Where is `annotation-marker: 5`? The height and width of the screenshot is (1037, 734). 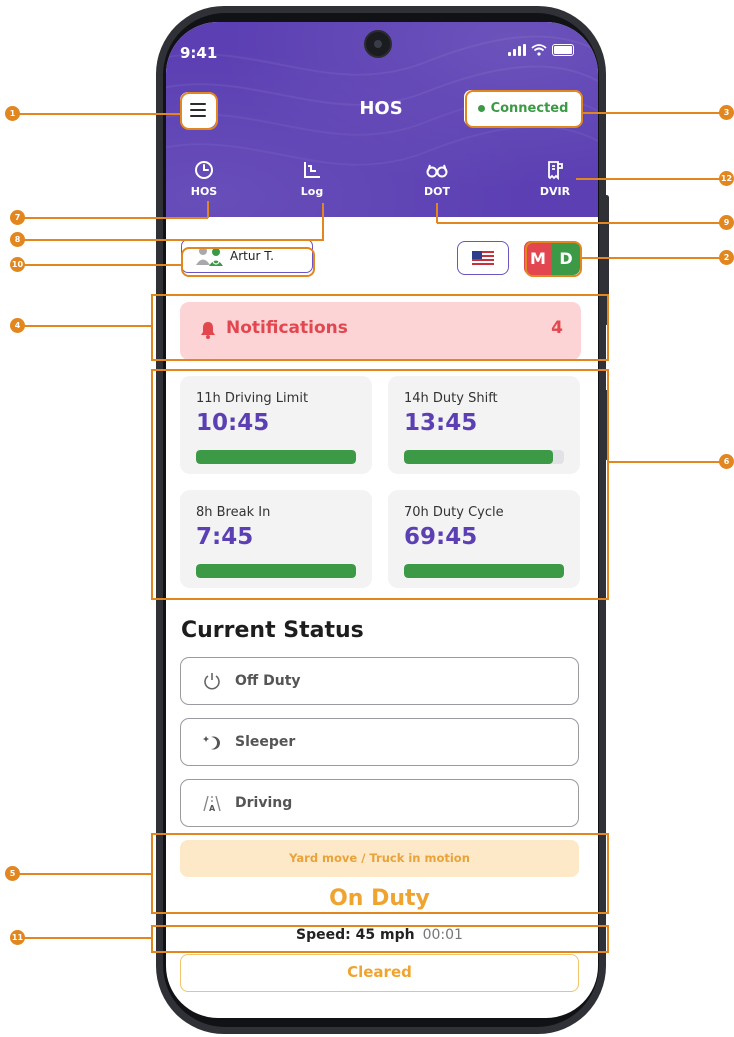
annotation-marker: 5 is located at coordinates (12, 873).